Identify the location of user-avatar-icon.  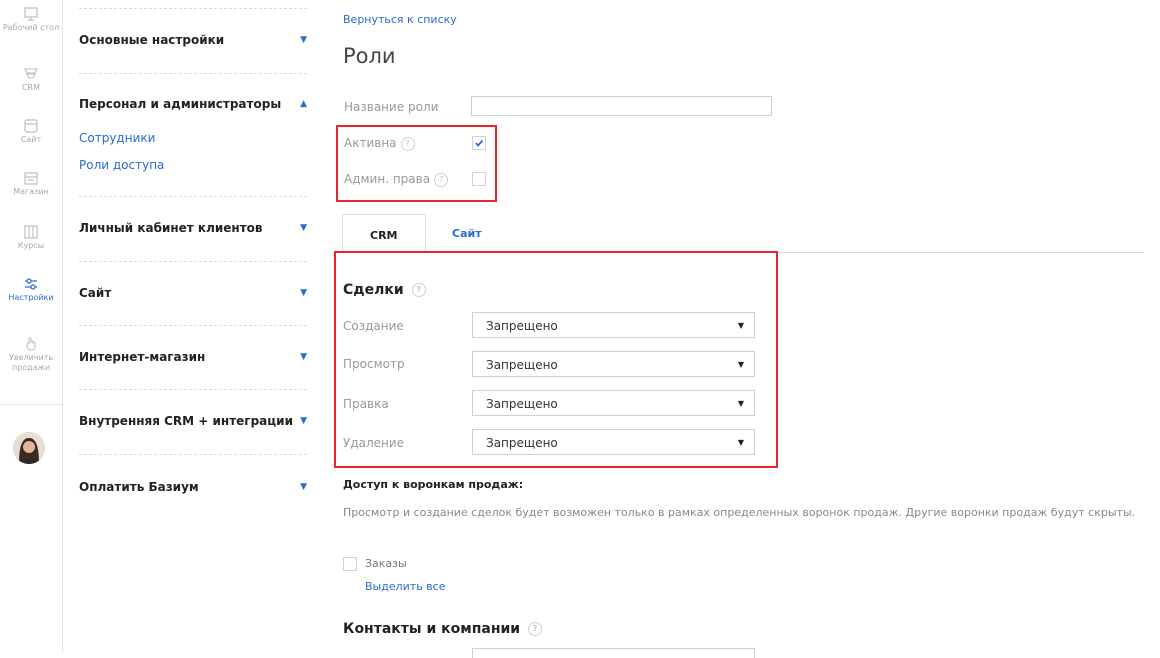
(29, 448).